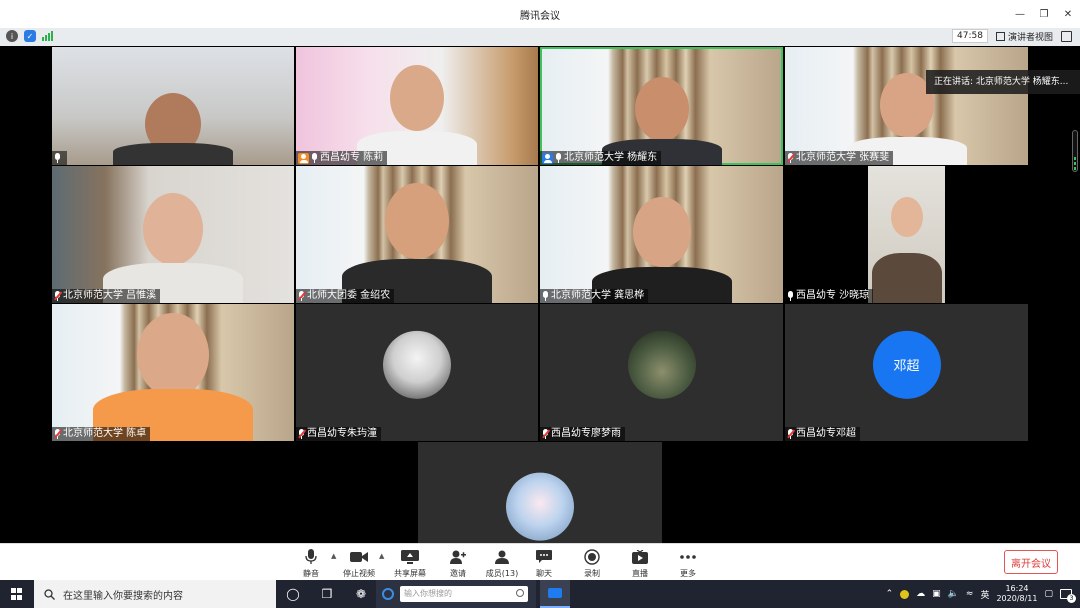 Image resolution: width=1080 pixels, height=608 pixels. I want to click on participant-name-bar: 北师大团委 金绍农, so click(345, 296).